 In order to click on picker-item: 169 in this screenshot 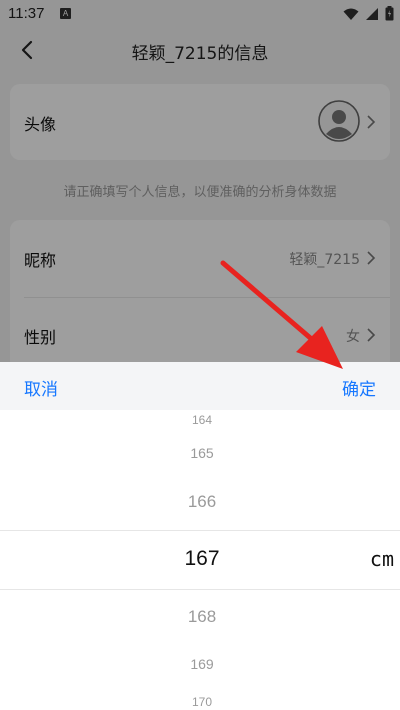, I will do `click(200, 664)`.